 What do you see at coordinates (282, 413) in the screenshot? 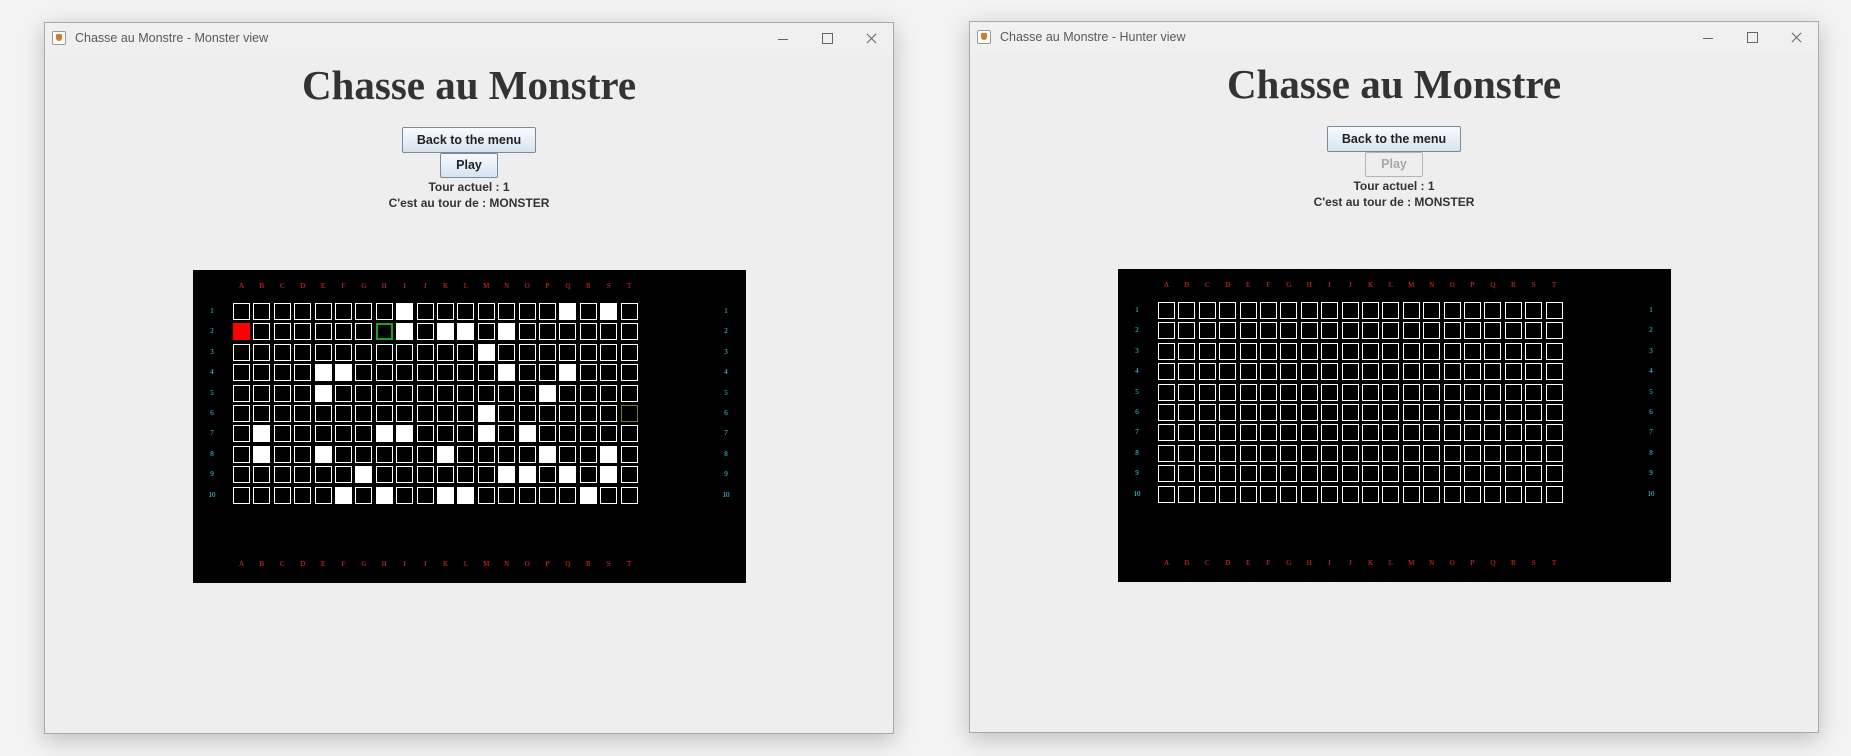
I see `board-cell-c6` at bounding box center [282, 413].